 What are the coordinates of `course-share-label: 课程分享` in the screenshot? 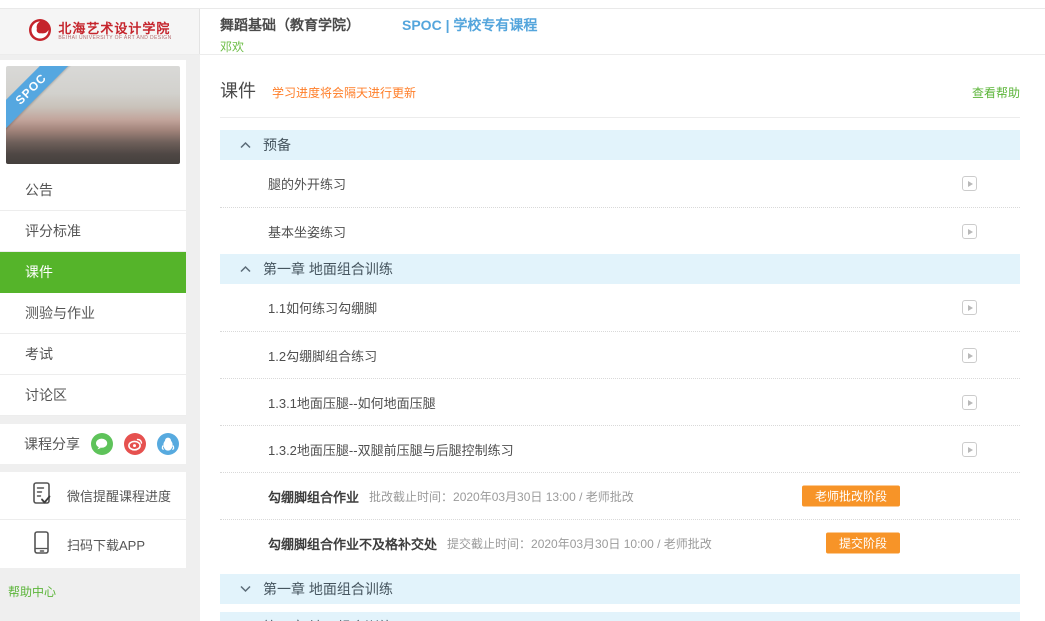 It's located at (52, 444).